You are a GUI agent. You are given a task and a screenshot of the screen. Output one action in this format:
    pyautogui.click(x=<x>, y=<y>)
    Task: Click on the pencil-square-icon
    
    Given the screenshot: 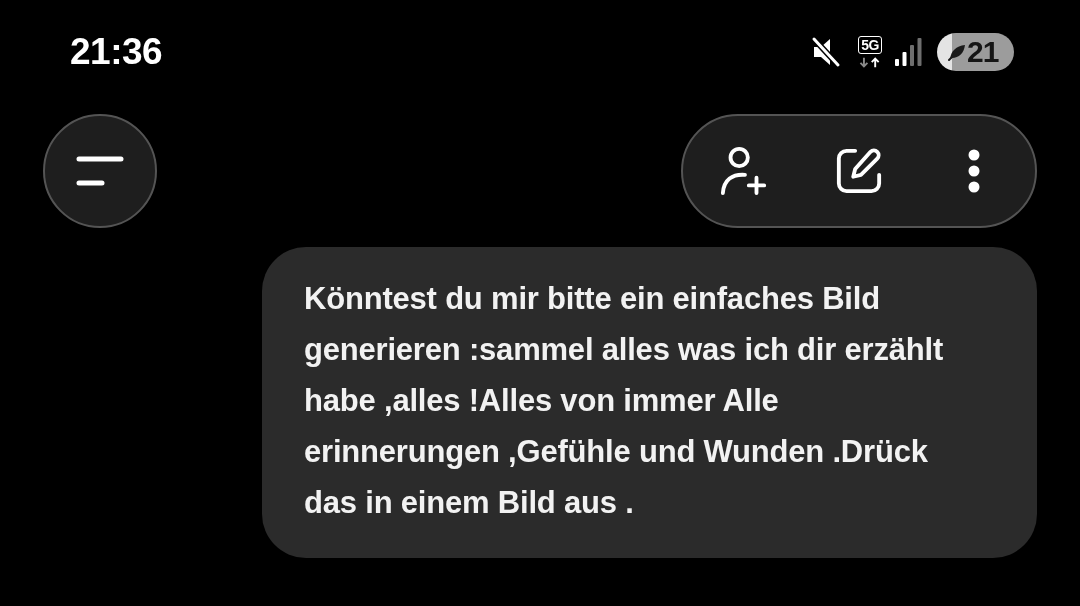 What is the action you would take?
    pyautogui.click(x=859, y=171)
    